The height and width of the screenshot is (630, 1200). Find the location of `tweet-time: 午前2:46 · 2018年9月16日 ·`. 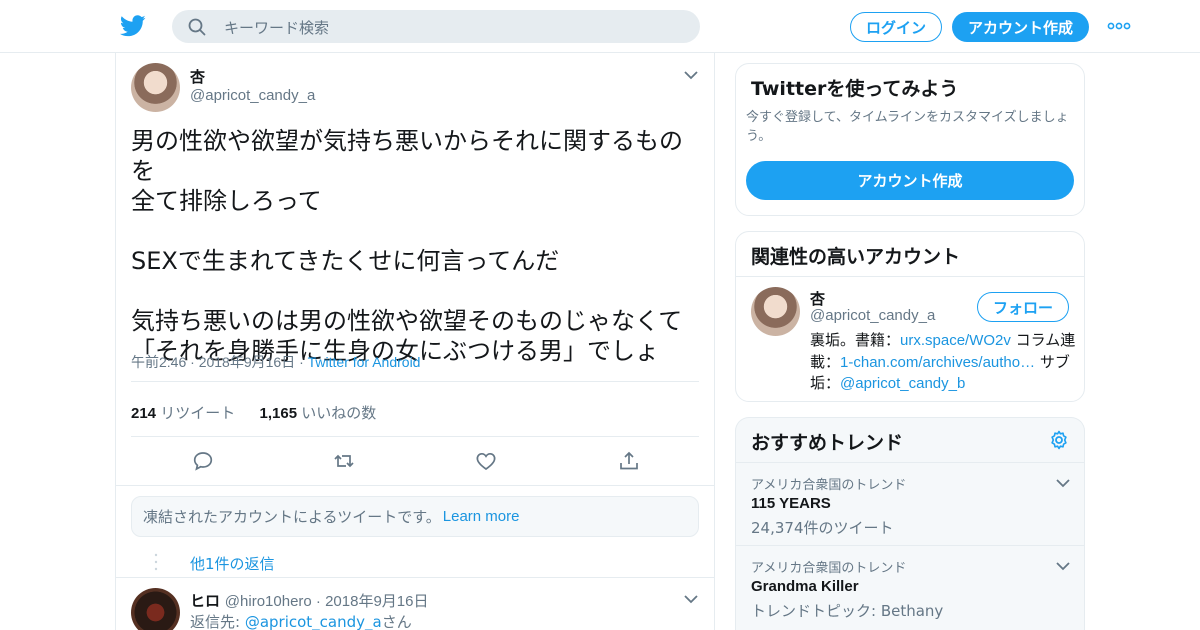

tweet-time: 午前2:46 · 2018年9月16日 · is located at coordinates (219, 362).